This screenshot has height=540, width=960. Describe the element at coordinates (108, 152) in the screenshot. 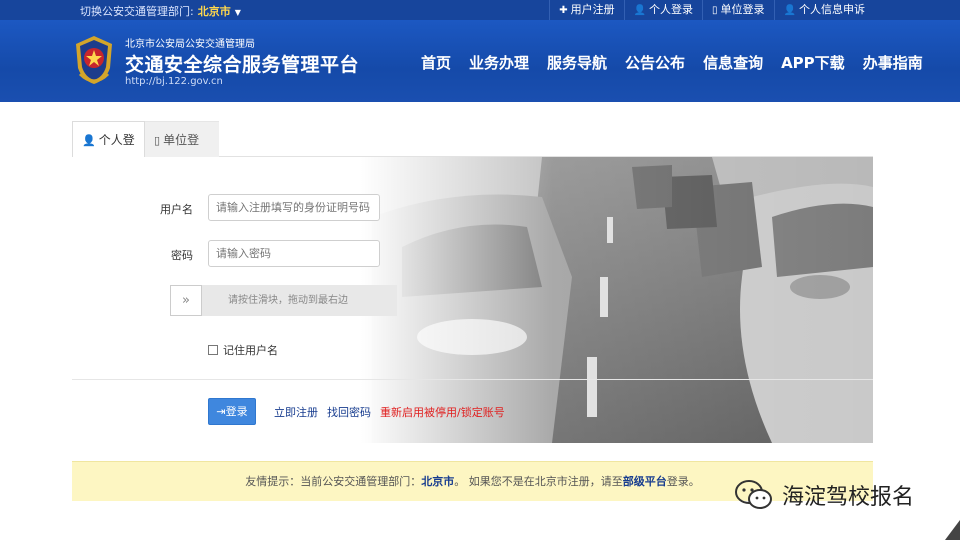

I see `tab-personal-login: 👤个人登录` at that location.